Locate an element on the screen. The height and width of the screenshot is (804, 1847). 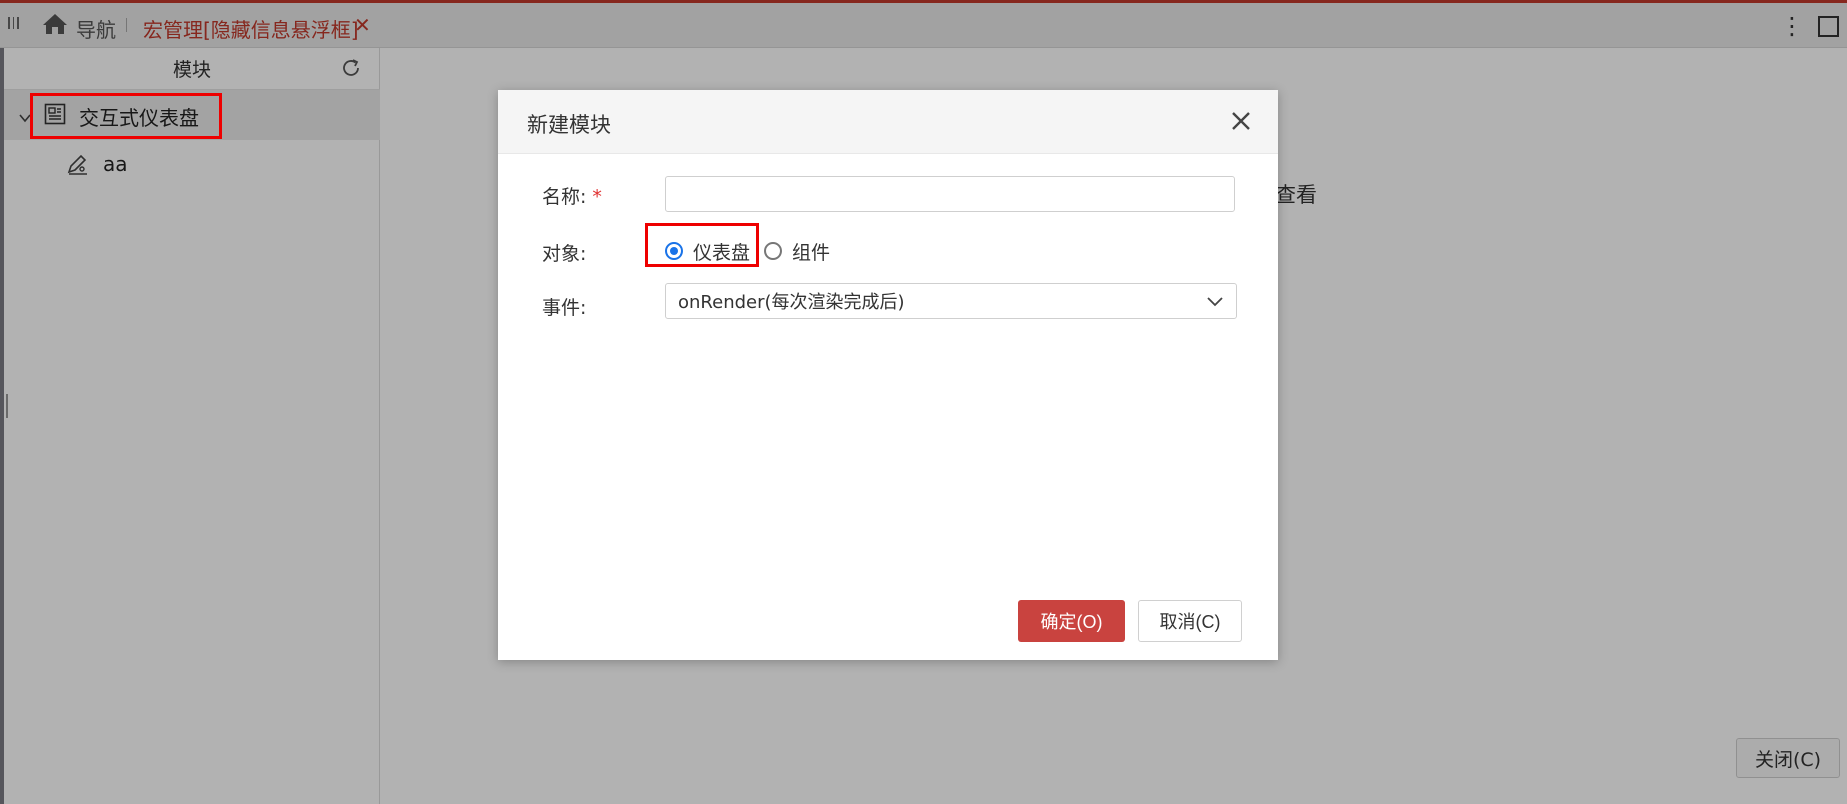
event-select: onRender(每次渲染完成后) is located at coordinates (951, 301).